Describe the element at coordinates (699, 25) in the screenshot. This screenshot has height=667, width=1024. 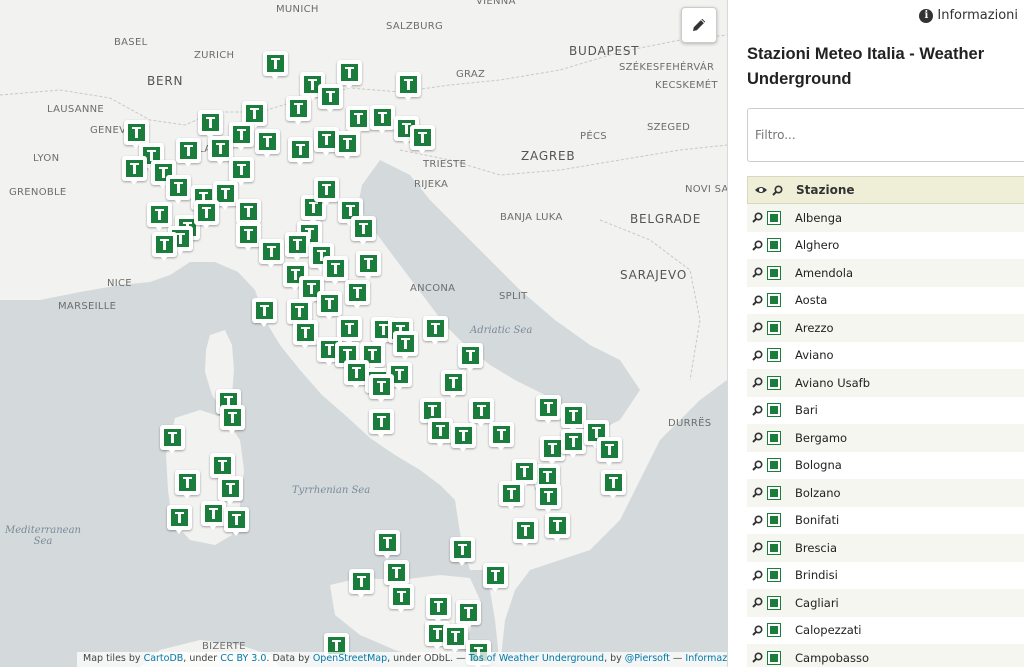
I see `edit-button` at that location.